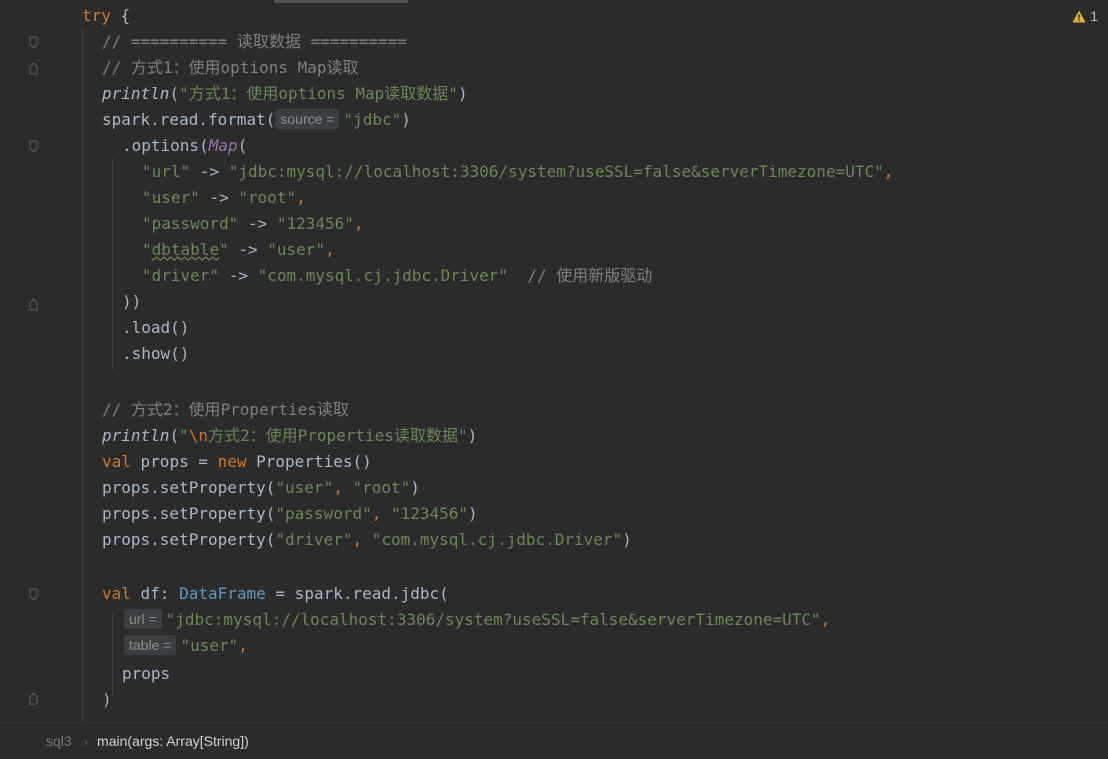 This screenshot has height=759, width=1108. What do you see at coordinates (1094, 16) in the screenshot?
I see `warning-count: 1` at bounding box center [1094, 16].